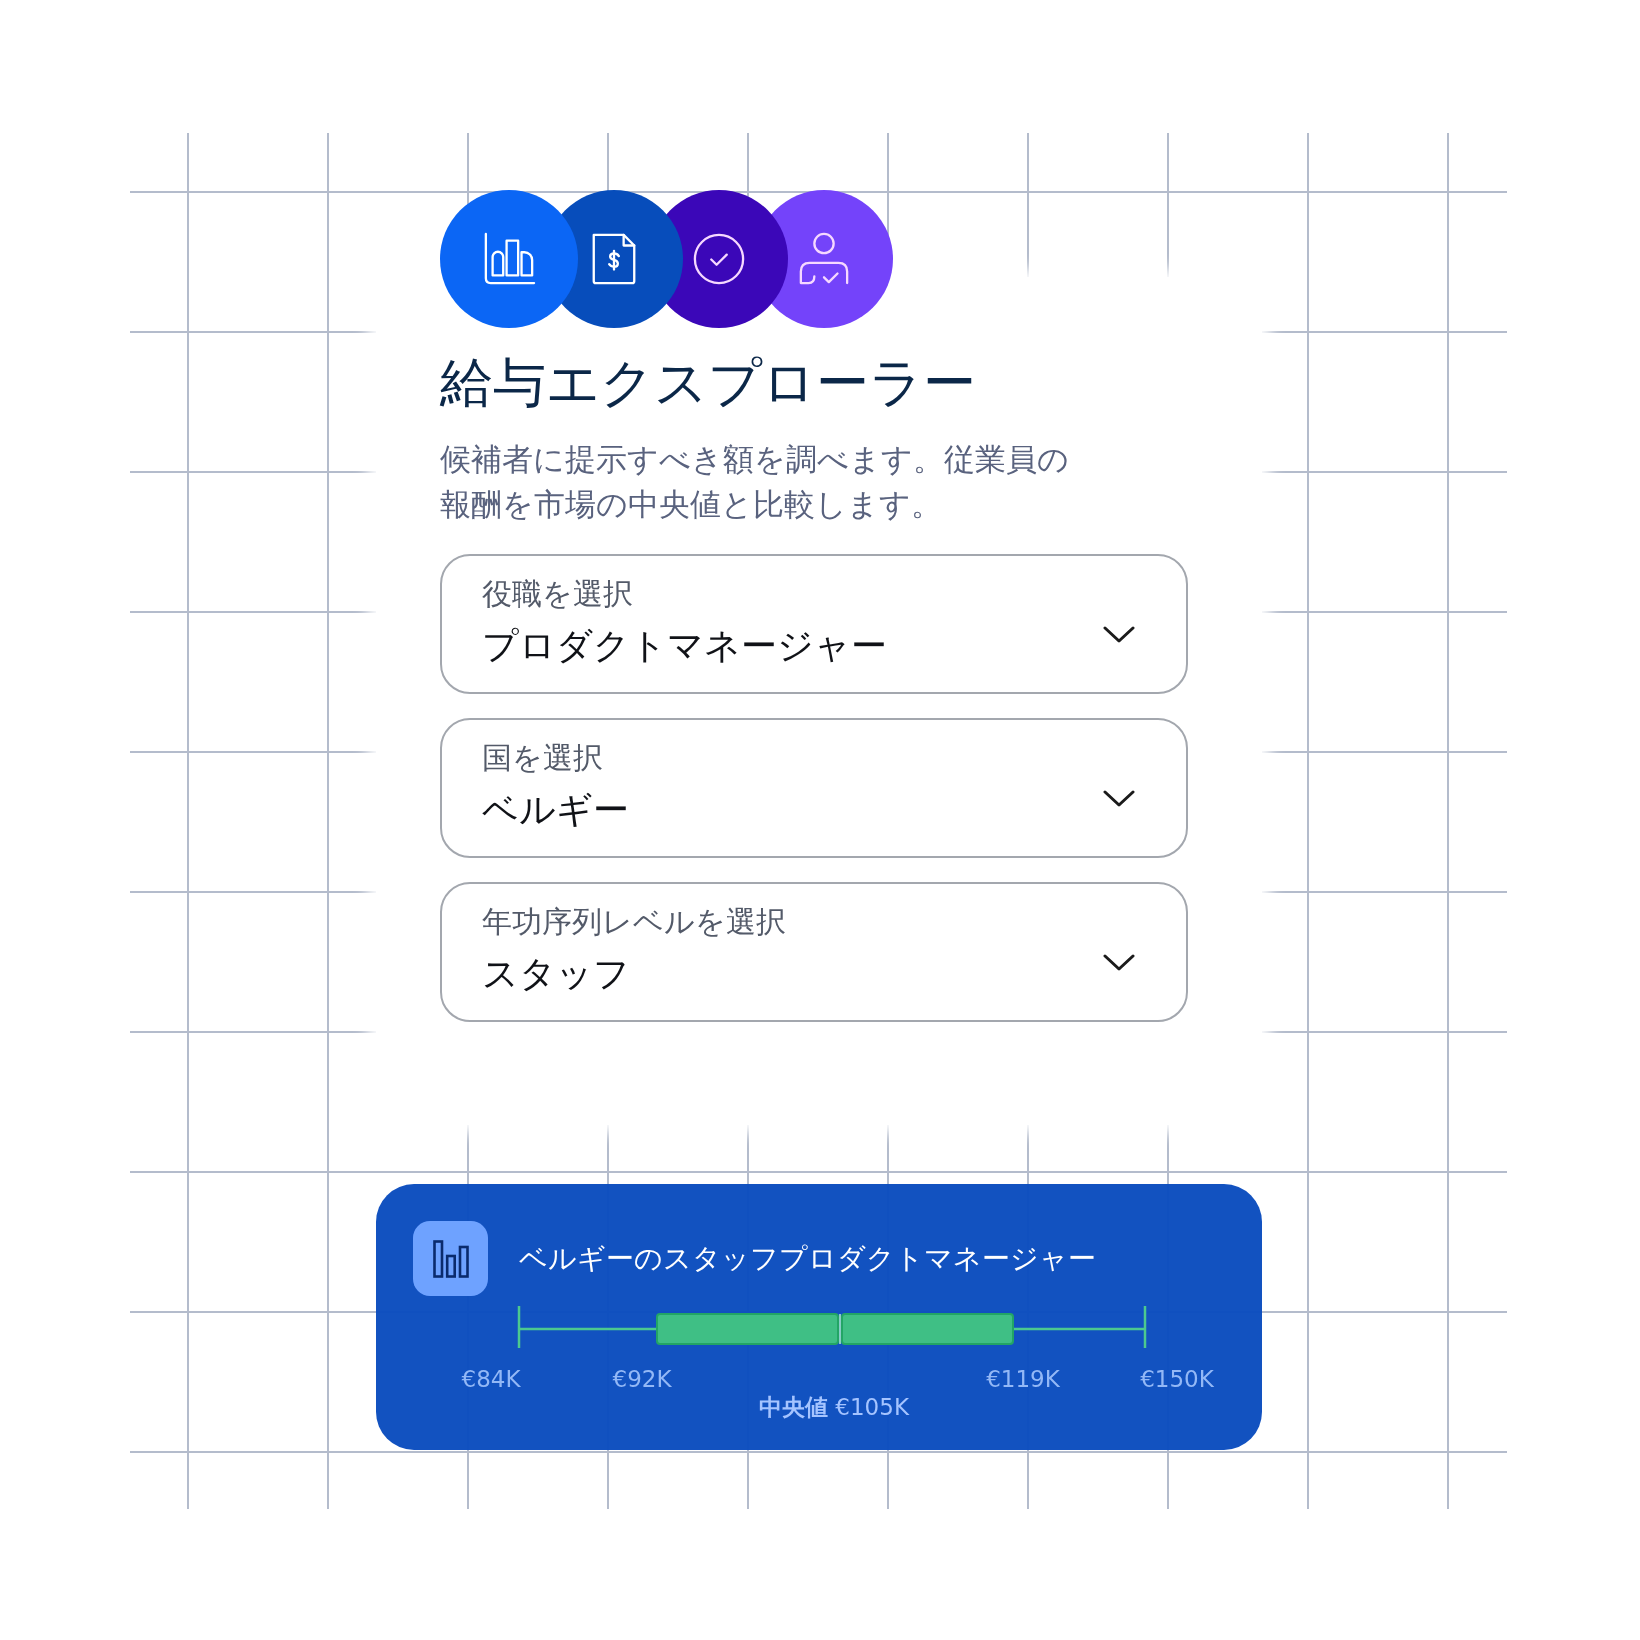  I want to click on field-label: 国を選択, so click(542, 758).